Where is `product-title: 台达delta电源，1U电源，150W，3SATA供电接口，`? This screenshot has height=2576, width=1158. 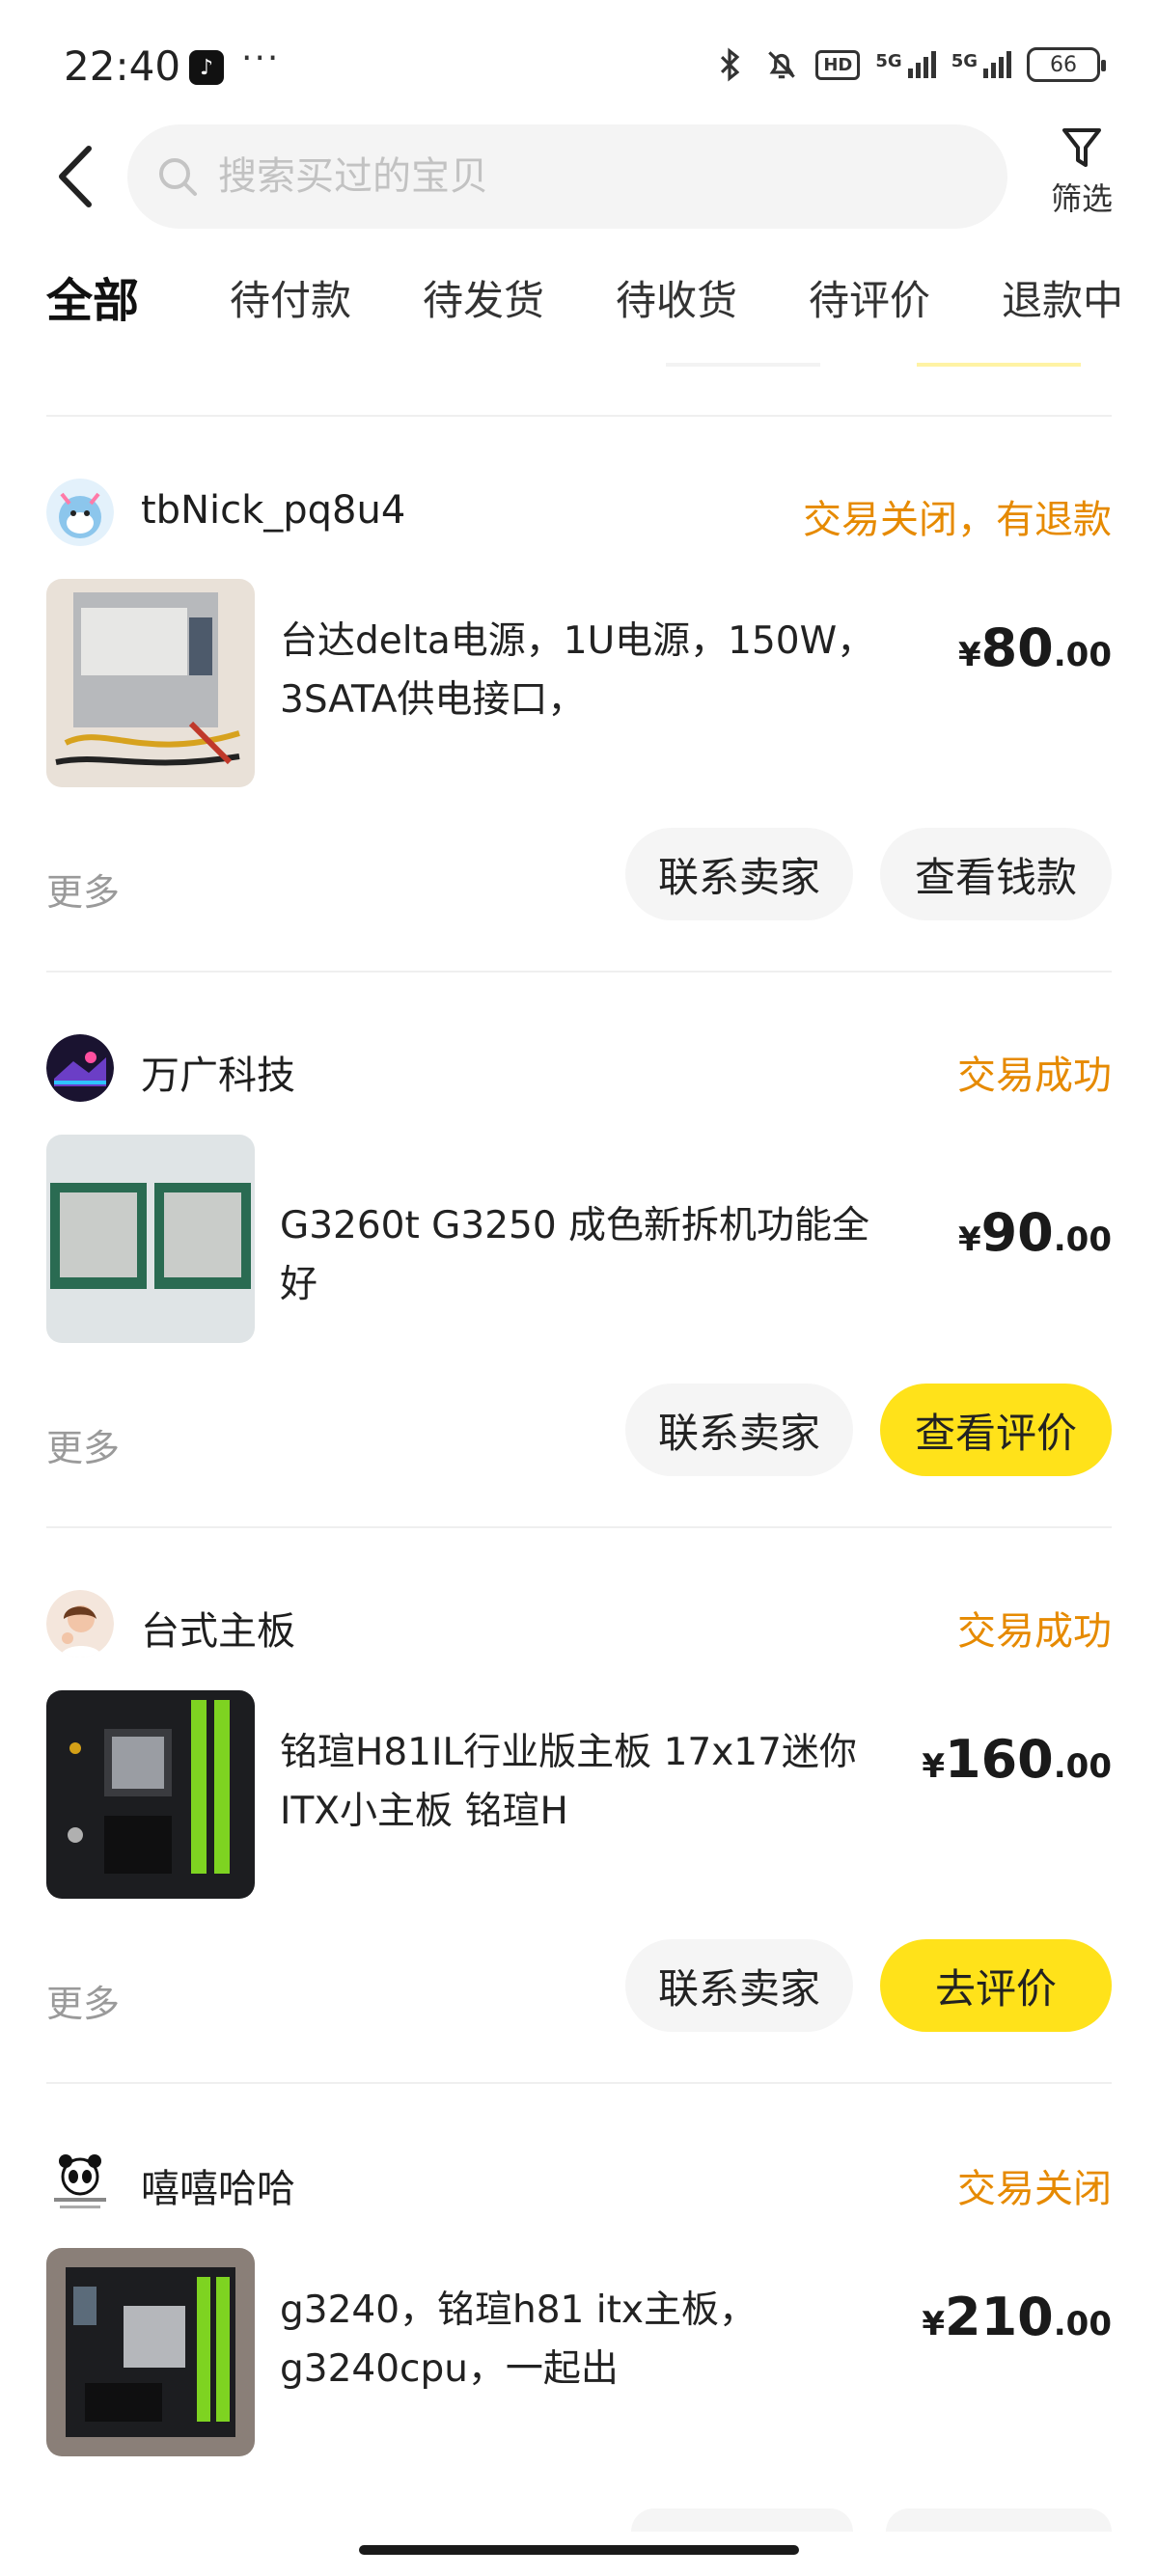
product-title: 台达delta电源，1U电源，150W，3SATA供电接口， is located at coordinates (588, 671).